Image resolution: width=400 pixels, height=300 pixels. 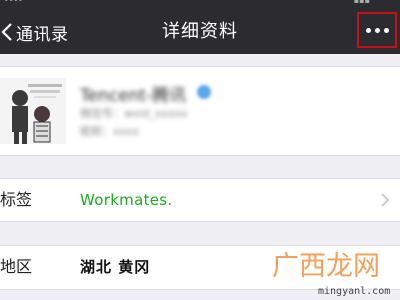 I want to click on region-value: 湖北 黄冈, so click(x=115, y=267).